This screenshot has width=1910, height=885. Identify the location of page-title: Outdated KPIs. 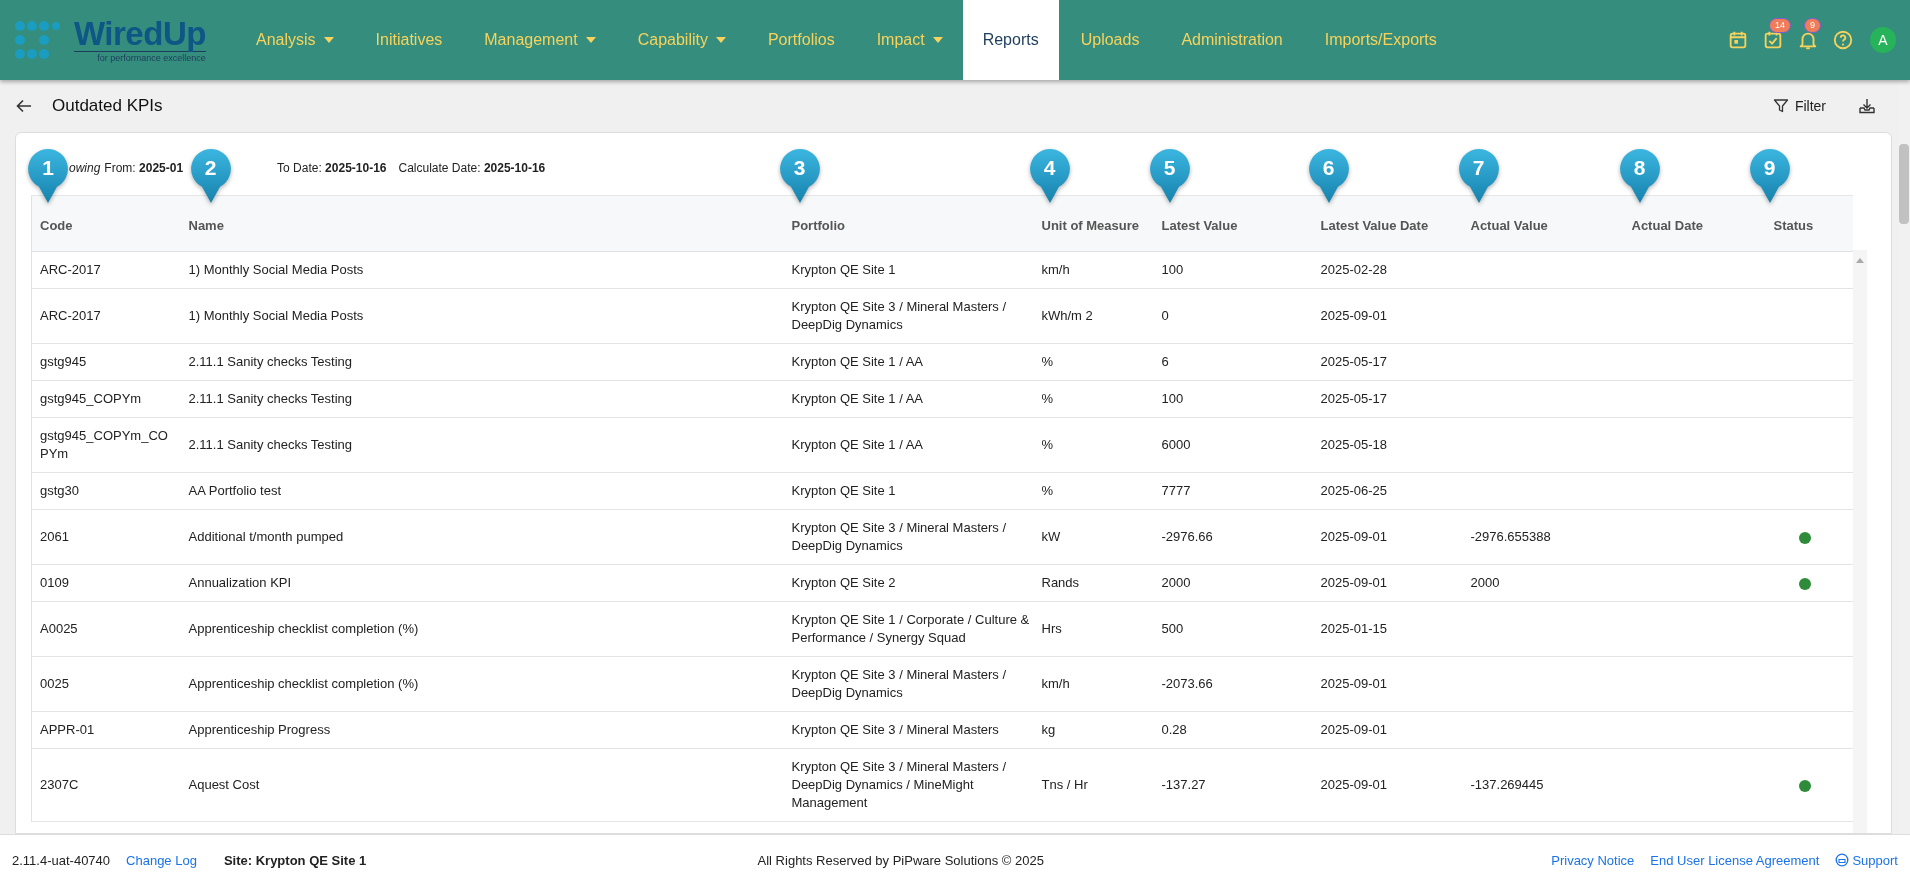
(107, 106).